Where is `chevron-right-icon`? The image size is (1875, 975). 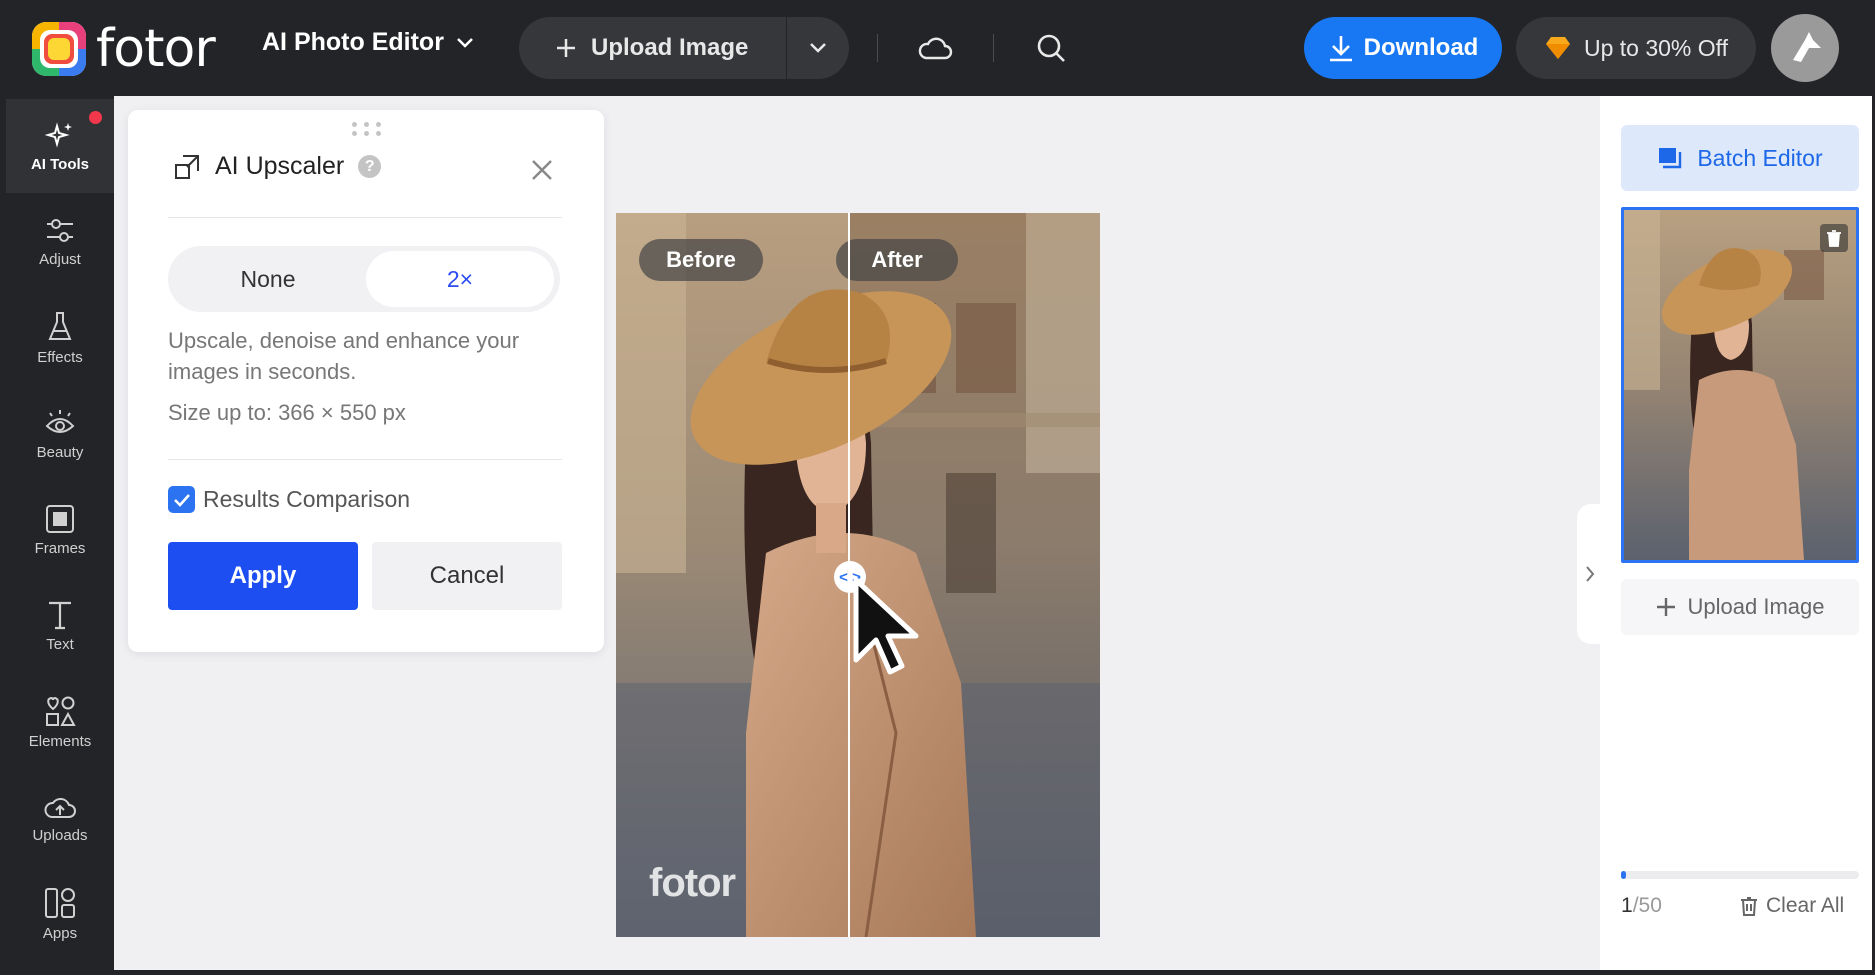
chevron-right-icon is located at coordinates (1590, 574).